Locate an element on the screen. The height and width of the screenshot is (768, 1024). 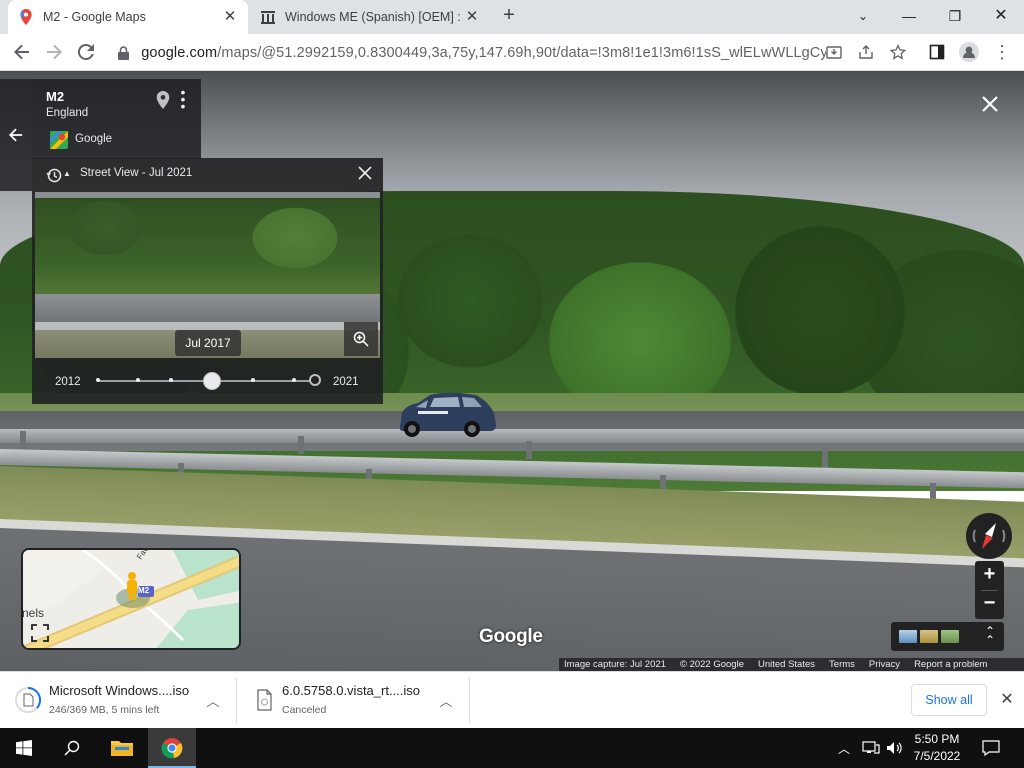
show-hidden-icons-chevron-up-icon: ︿ is located at coordinates (844, 748).